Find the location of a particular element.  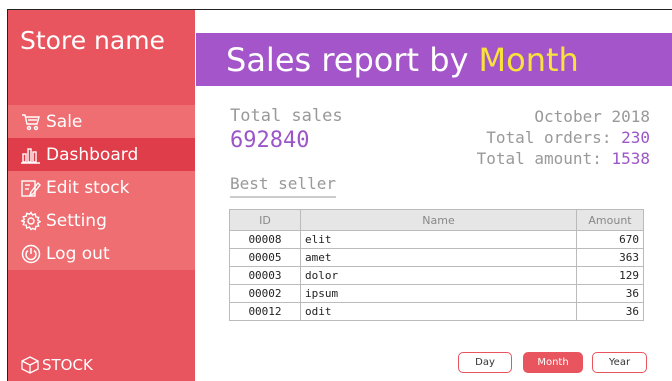

sidebar-item-label: Sale is located at coordinates (64, 121).